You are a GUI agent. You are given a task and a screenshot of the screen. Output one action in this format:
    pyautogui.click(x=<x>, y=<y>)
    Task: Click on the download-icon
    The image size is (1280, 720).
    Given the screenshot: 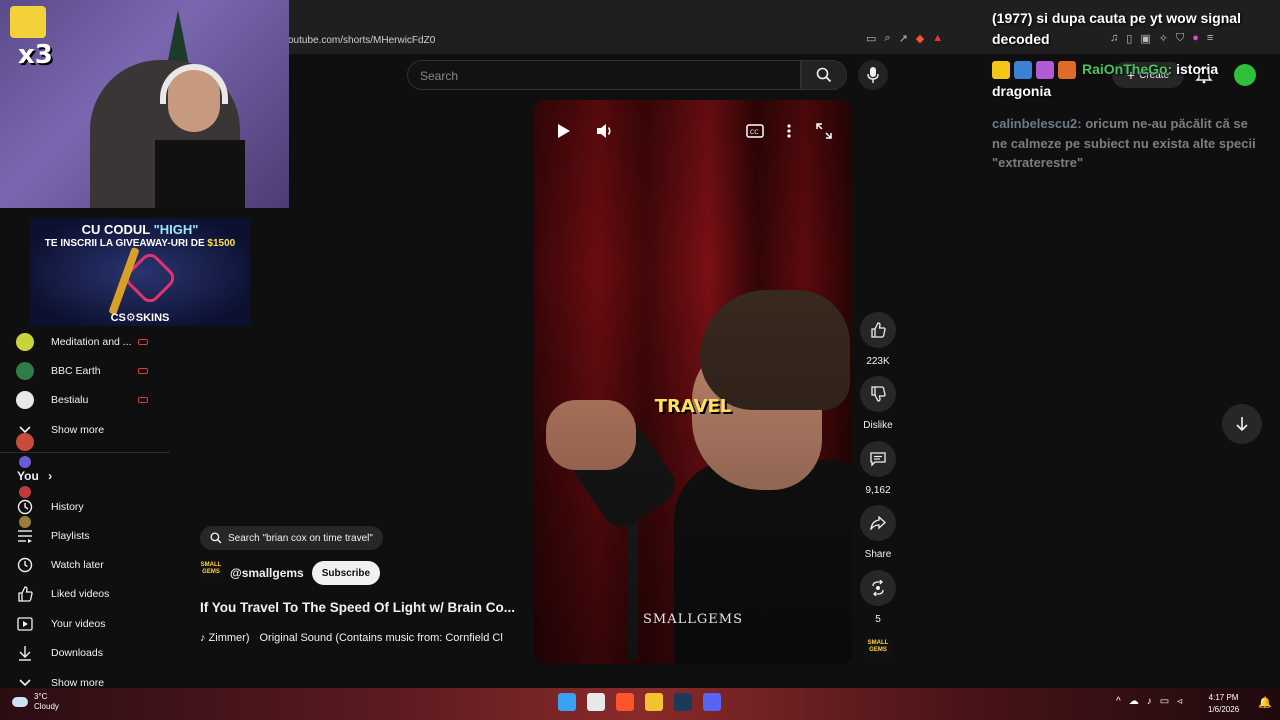 What is the action you would take?
    pyautogui.click(x=25, y=653)
    